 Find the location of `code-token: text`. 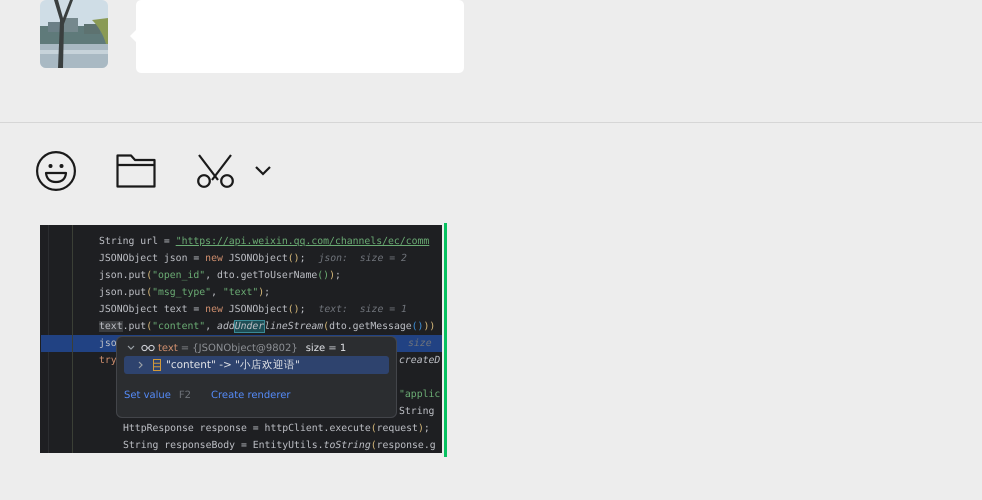

code-token: text is located at coordinates (111, 326).